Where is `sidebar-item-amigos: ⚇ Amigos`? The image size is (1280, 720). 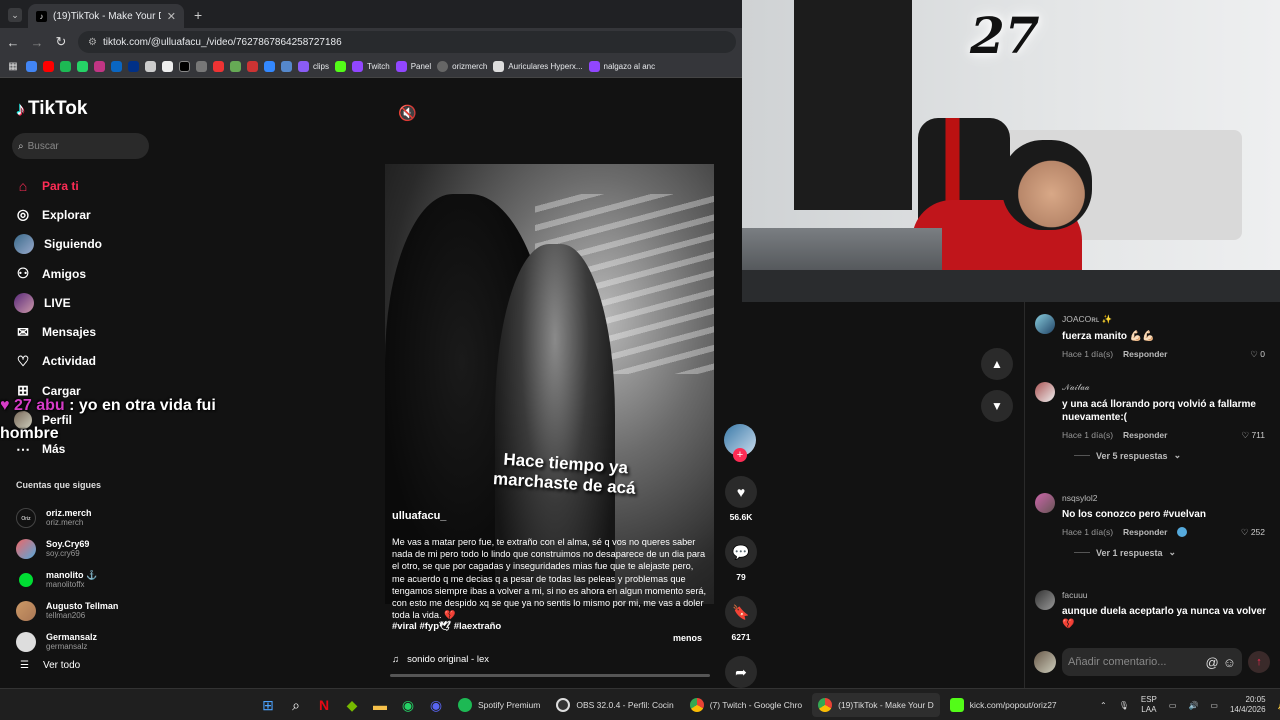 sidebar-item-amigos: ⚇ Amigos is located at coordinates (58, 273).